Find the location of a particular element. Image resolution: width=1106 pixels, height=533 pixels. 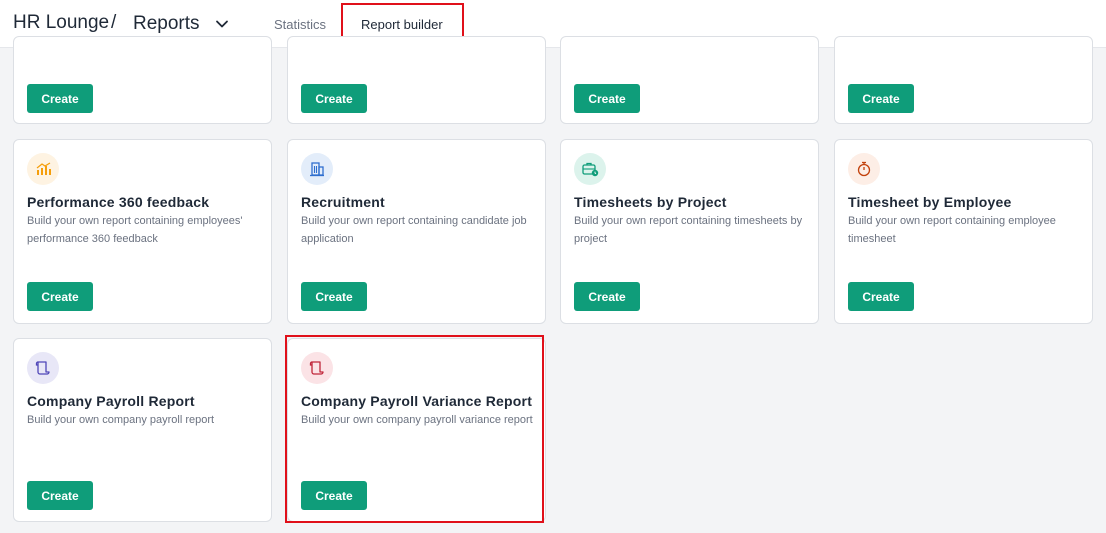

card-title: Performance 360 feedback is located at coordinates (118, 202).